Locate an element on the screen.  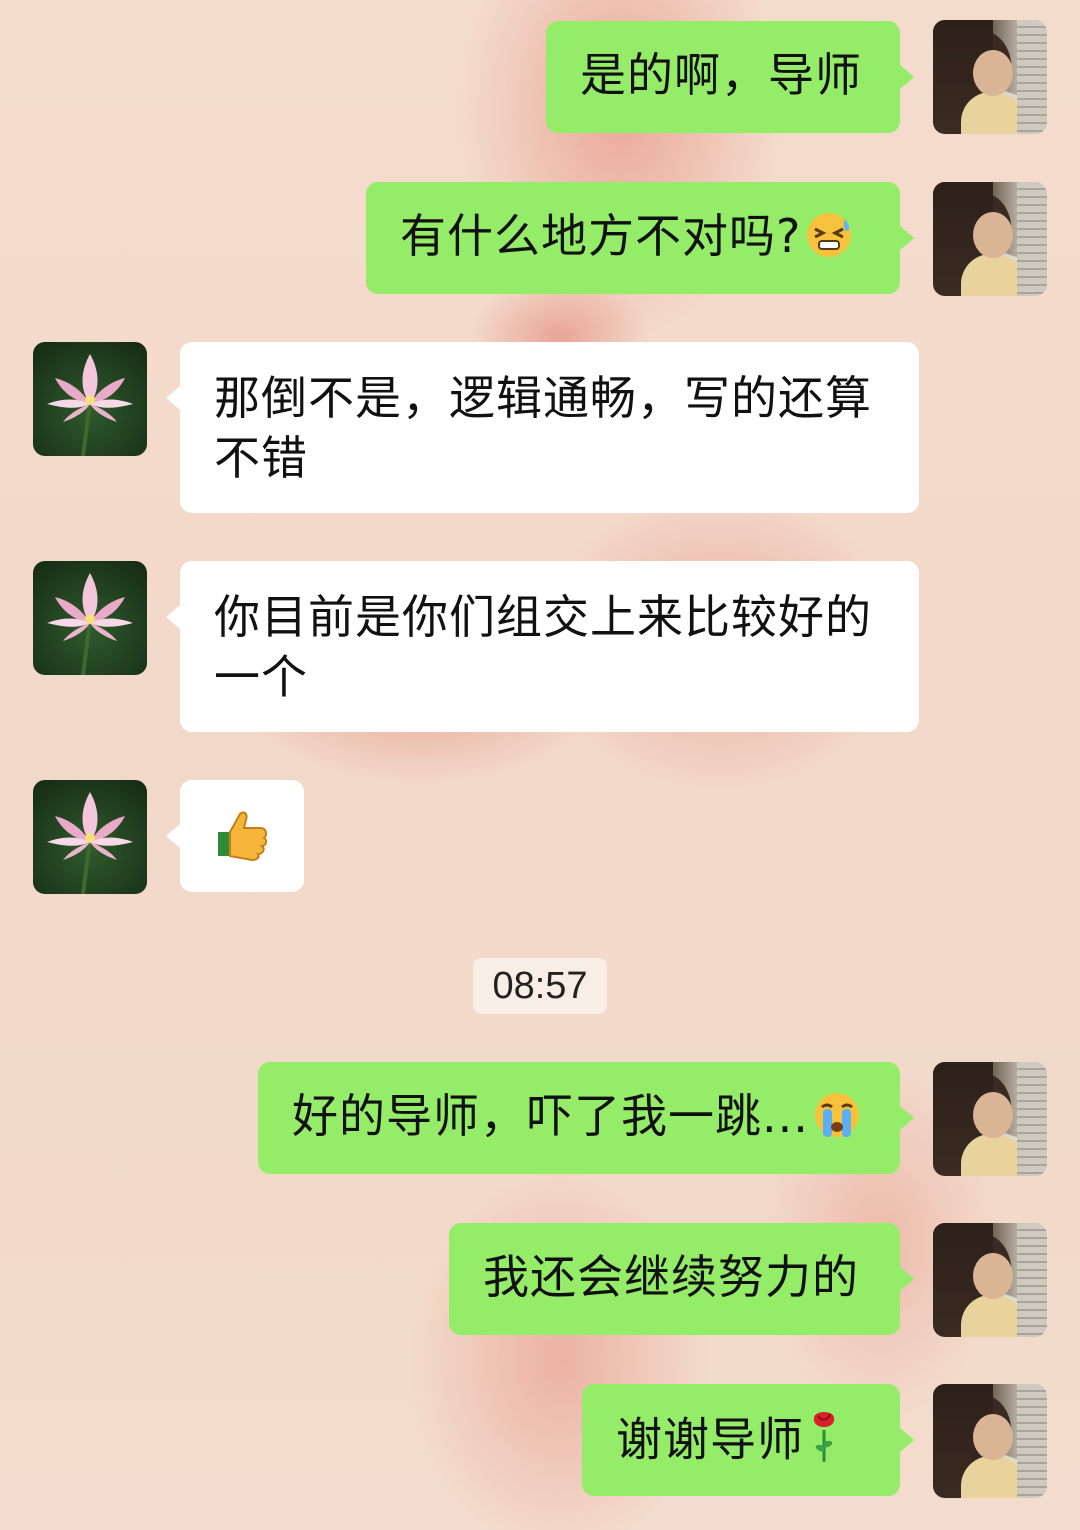
rose-emoji is located at coordinates (824, 1443).